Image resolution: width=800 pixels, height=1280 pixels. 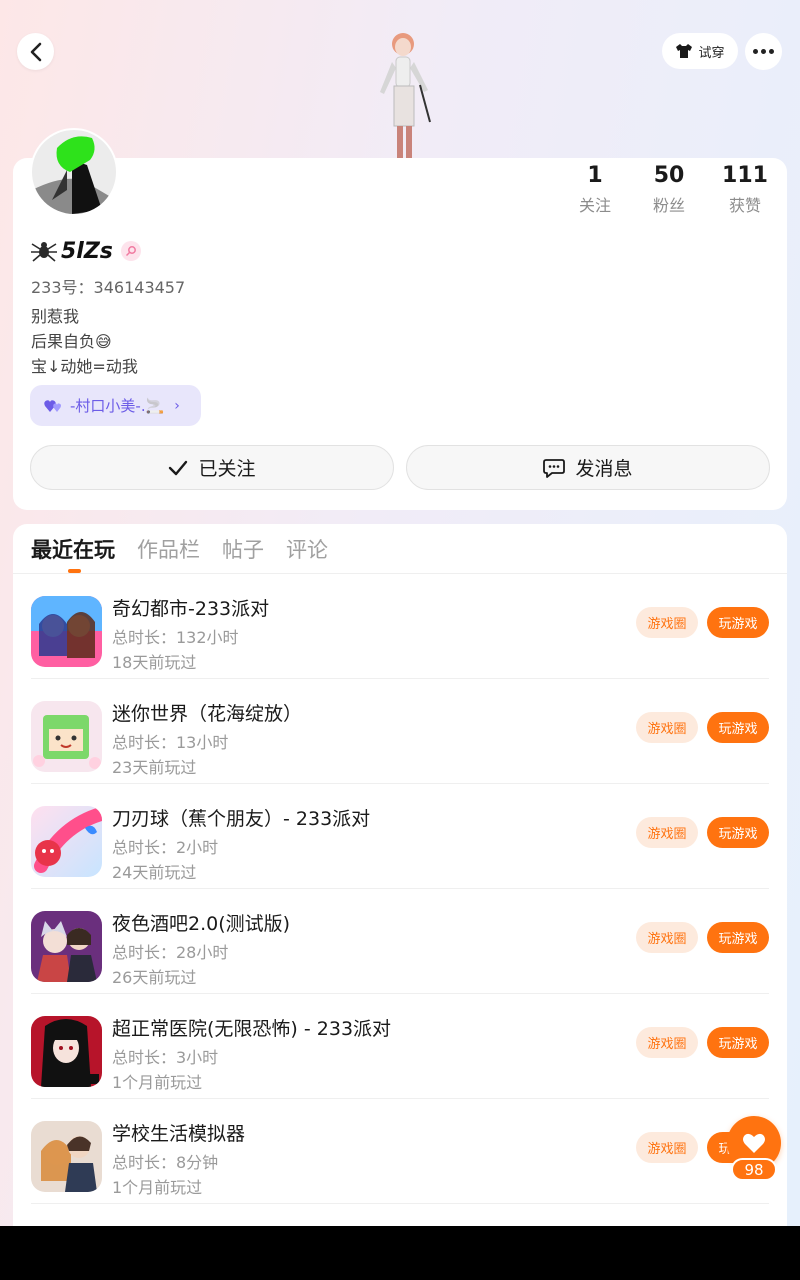 I want to click on bio: 别惹我 后果自负😅 宝↓动她=动我, so click(x=84, y=341).